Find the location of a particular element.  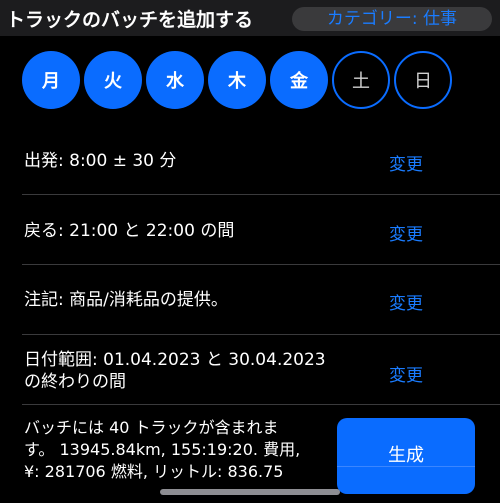

header-bar: トラックのバッチを追加する カテゴリー: 仕事 is located at coordinates (250, 18).